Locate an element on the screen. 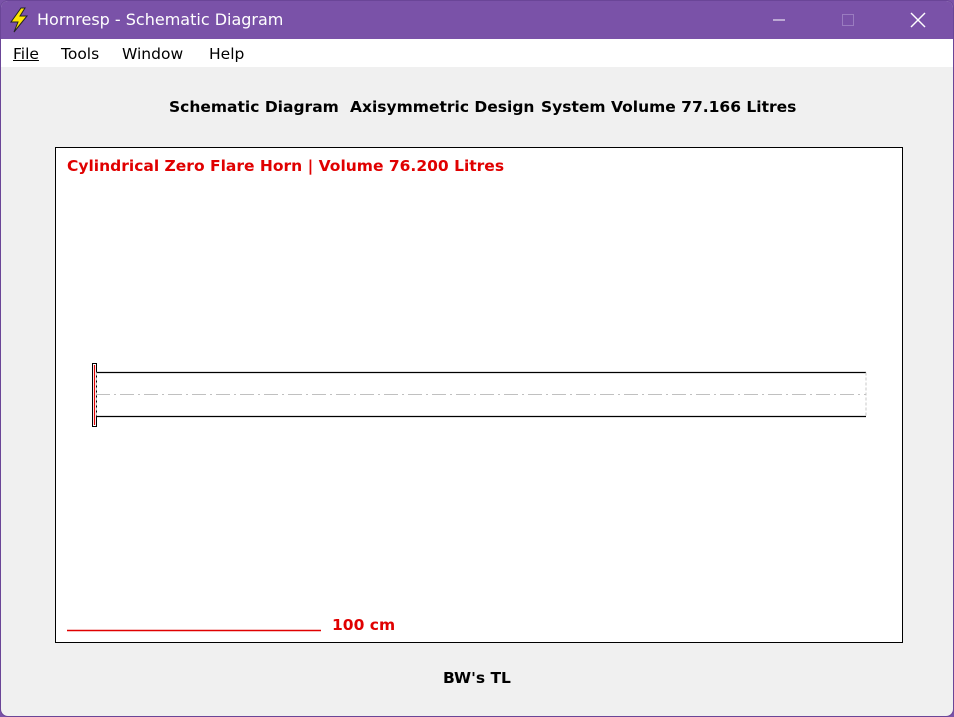 This screenshot has width=954, height=717. scale-label: 100 cm is located at coordinates (364, 625).